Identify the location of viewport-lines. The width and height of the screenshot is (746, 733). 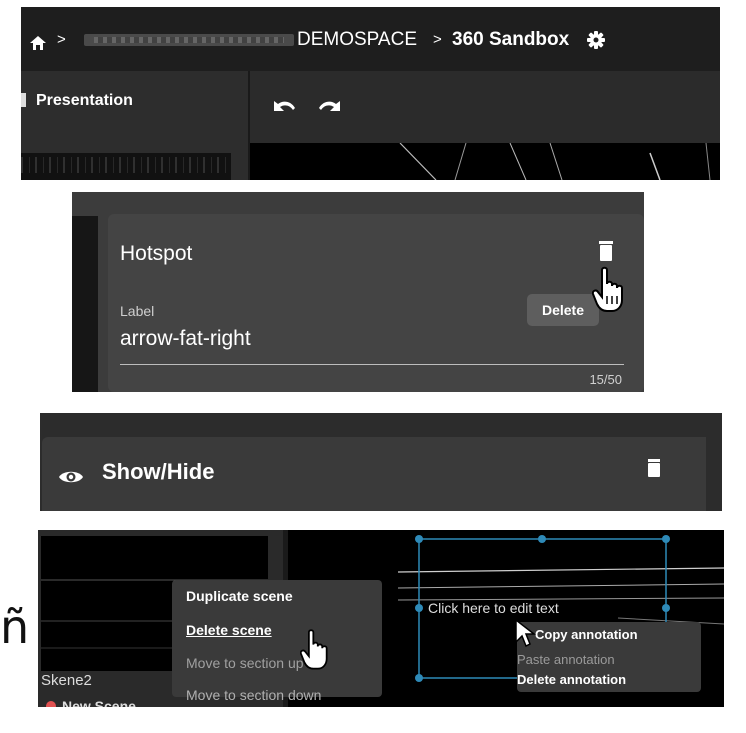
(555, 161).